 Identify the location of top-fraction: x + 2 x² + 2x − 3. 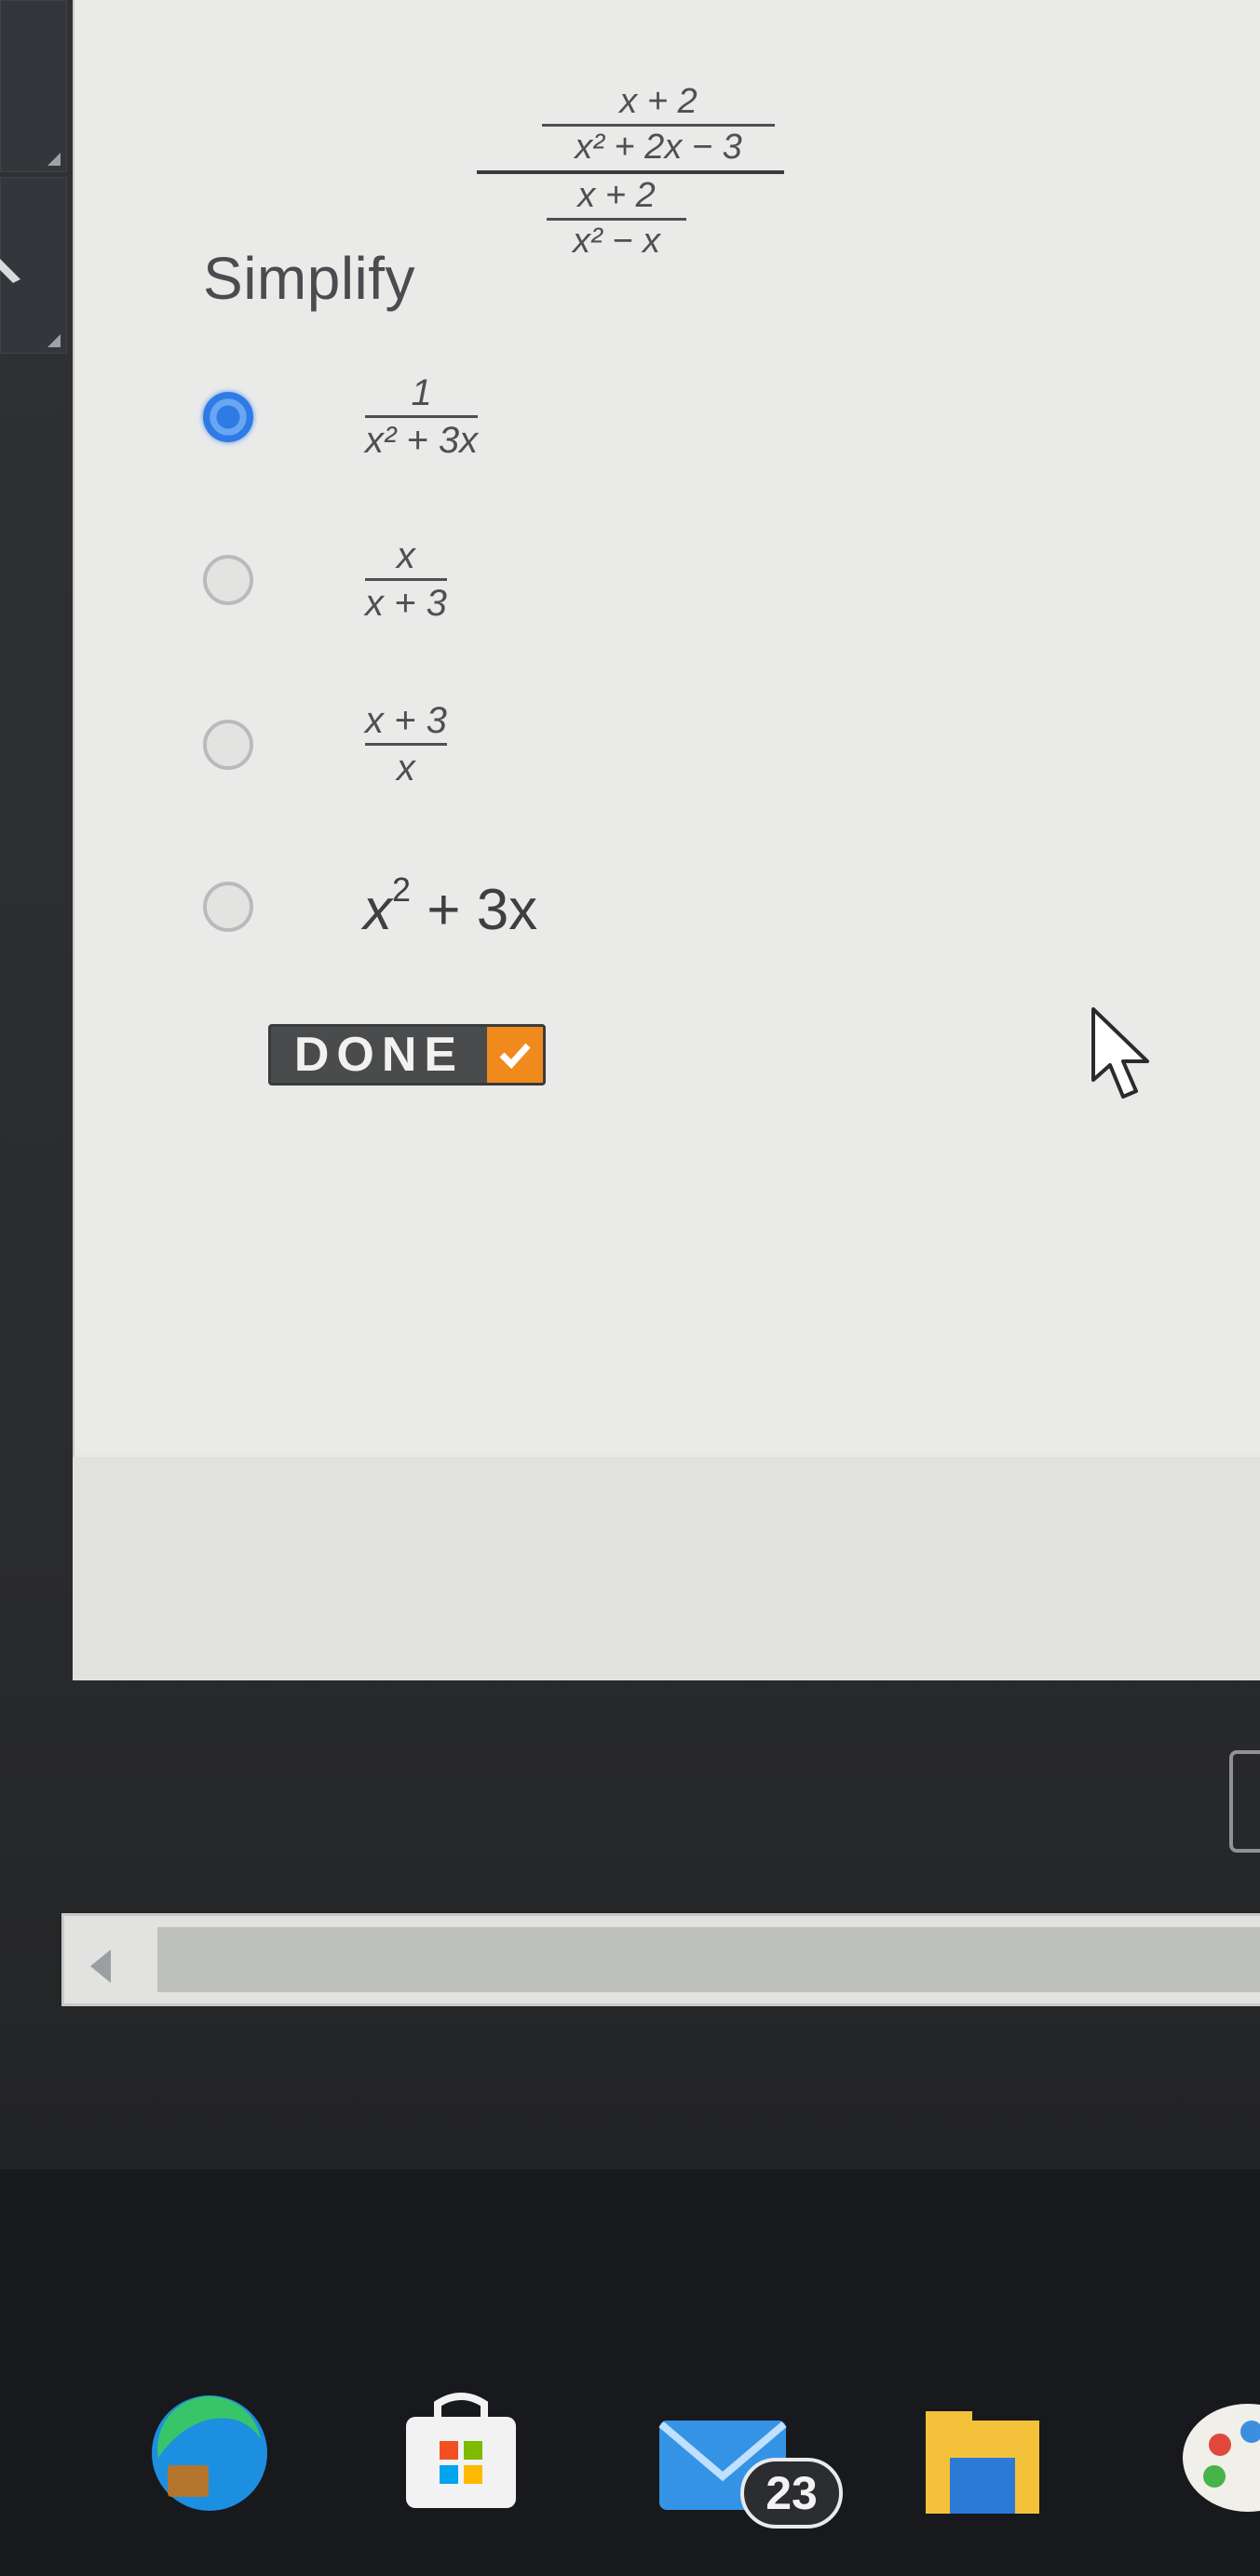
(658, 124).